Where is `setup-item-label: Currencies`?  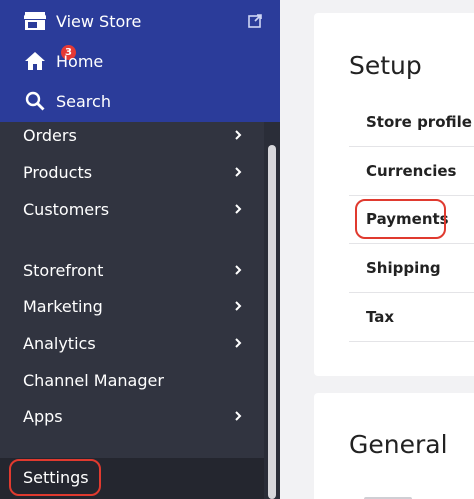 setup-item-label: Currencies is located at coordinates (411, 171).